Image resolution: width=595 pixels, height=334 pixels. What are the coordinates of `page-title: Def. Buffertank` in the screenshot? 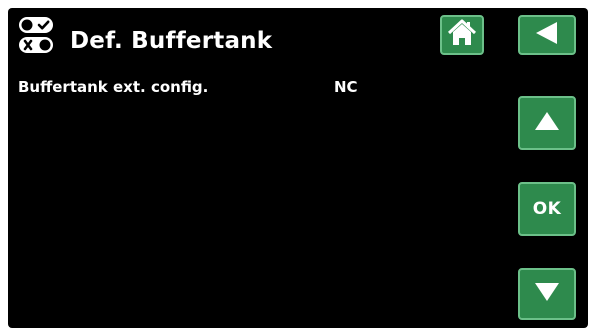 It's located at (171, 41).